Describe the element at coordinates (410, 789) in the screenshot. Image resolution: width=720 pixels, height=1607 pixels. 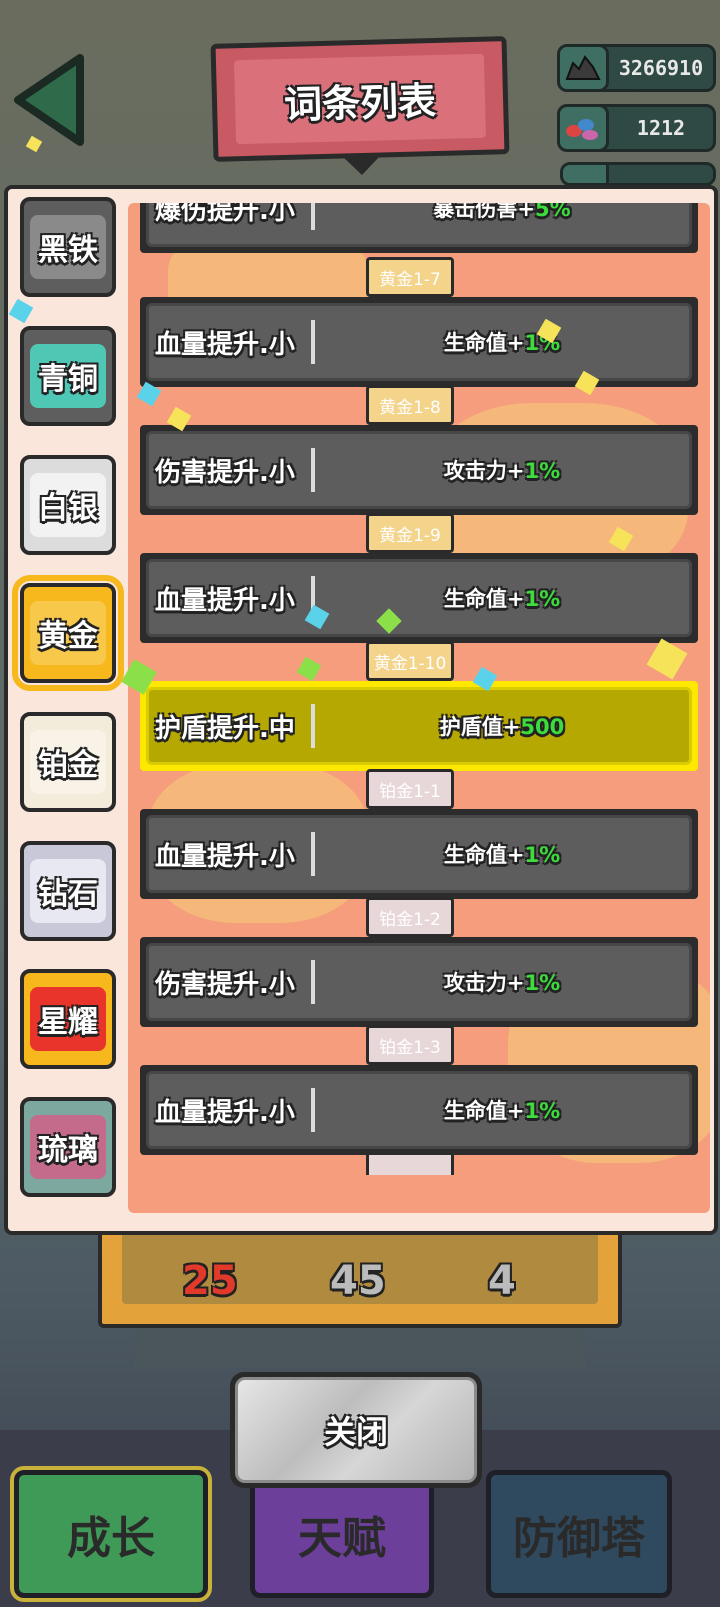
I see `level-tag: 铂金1-1` at that location.